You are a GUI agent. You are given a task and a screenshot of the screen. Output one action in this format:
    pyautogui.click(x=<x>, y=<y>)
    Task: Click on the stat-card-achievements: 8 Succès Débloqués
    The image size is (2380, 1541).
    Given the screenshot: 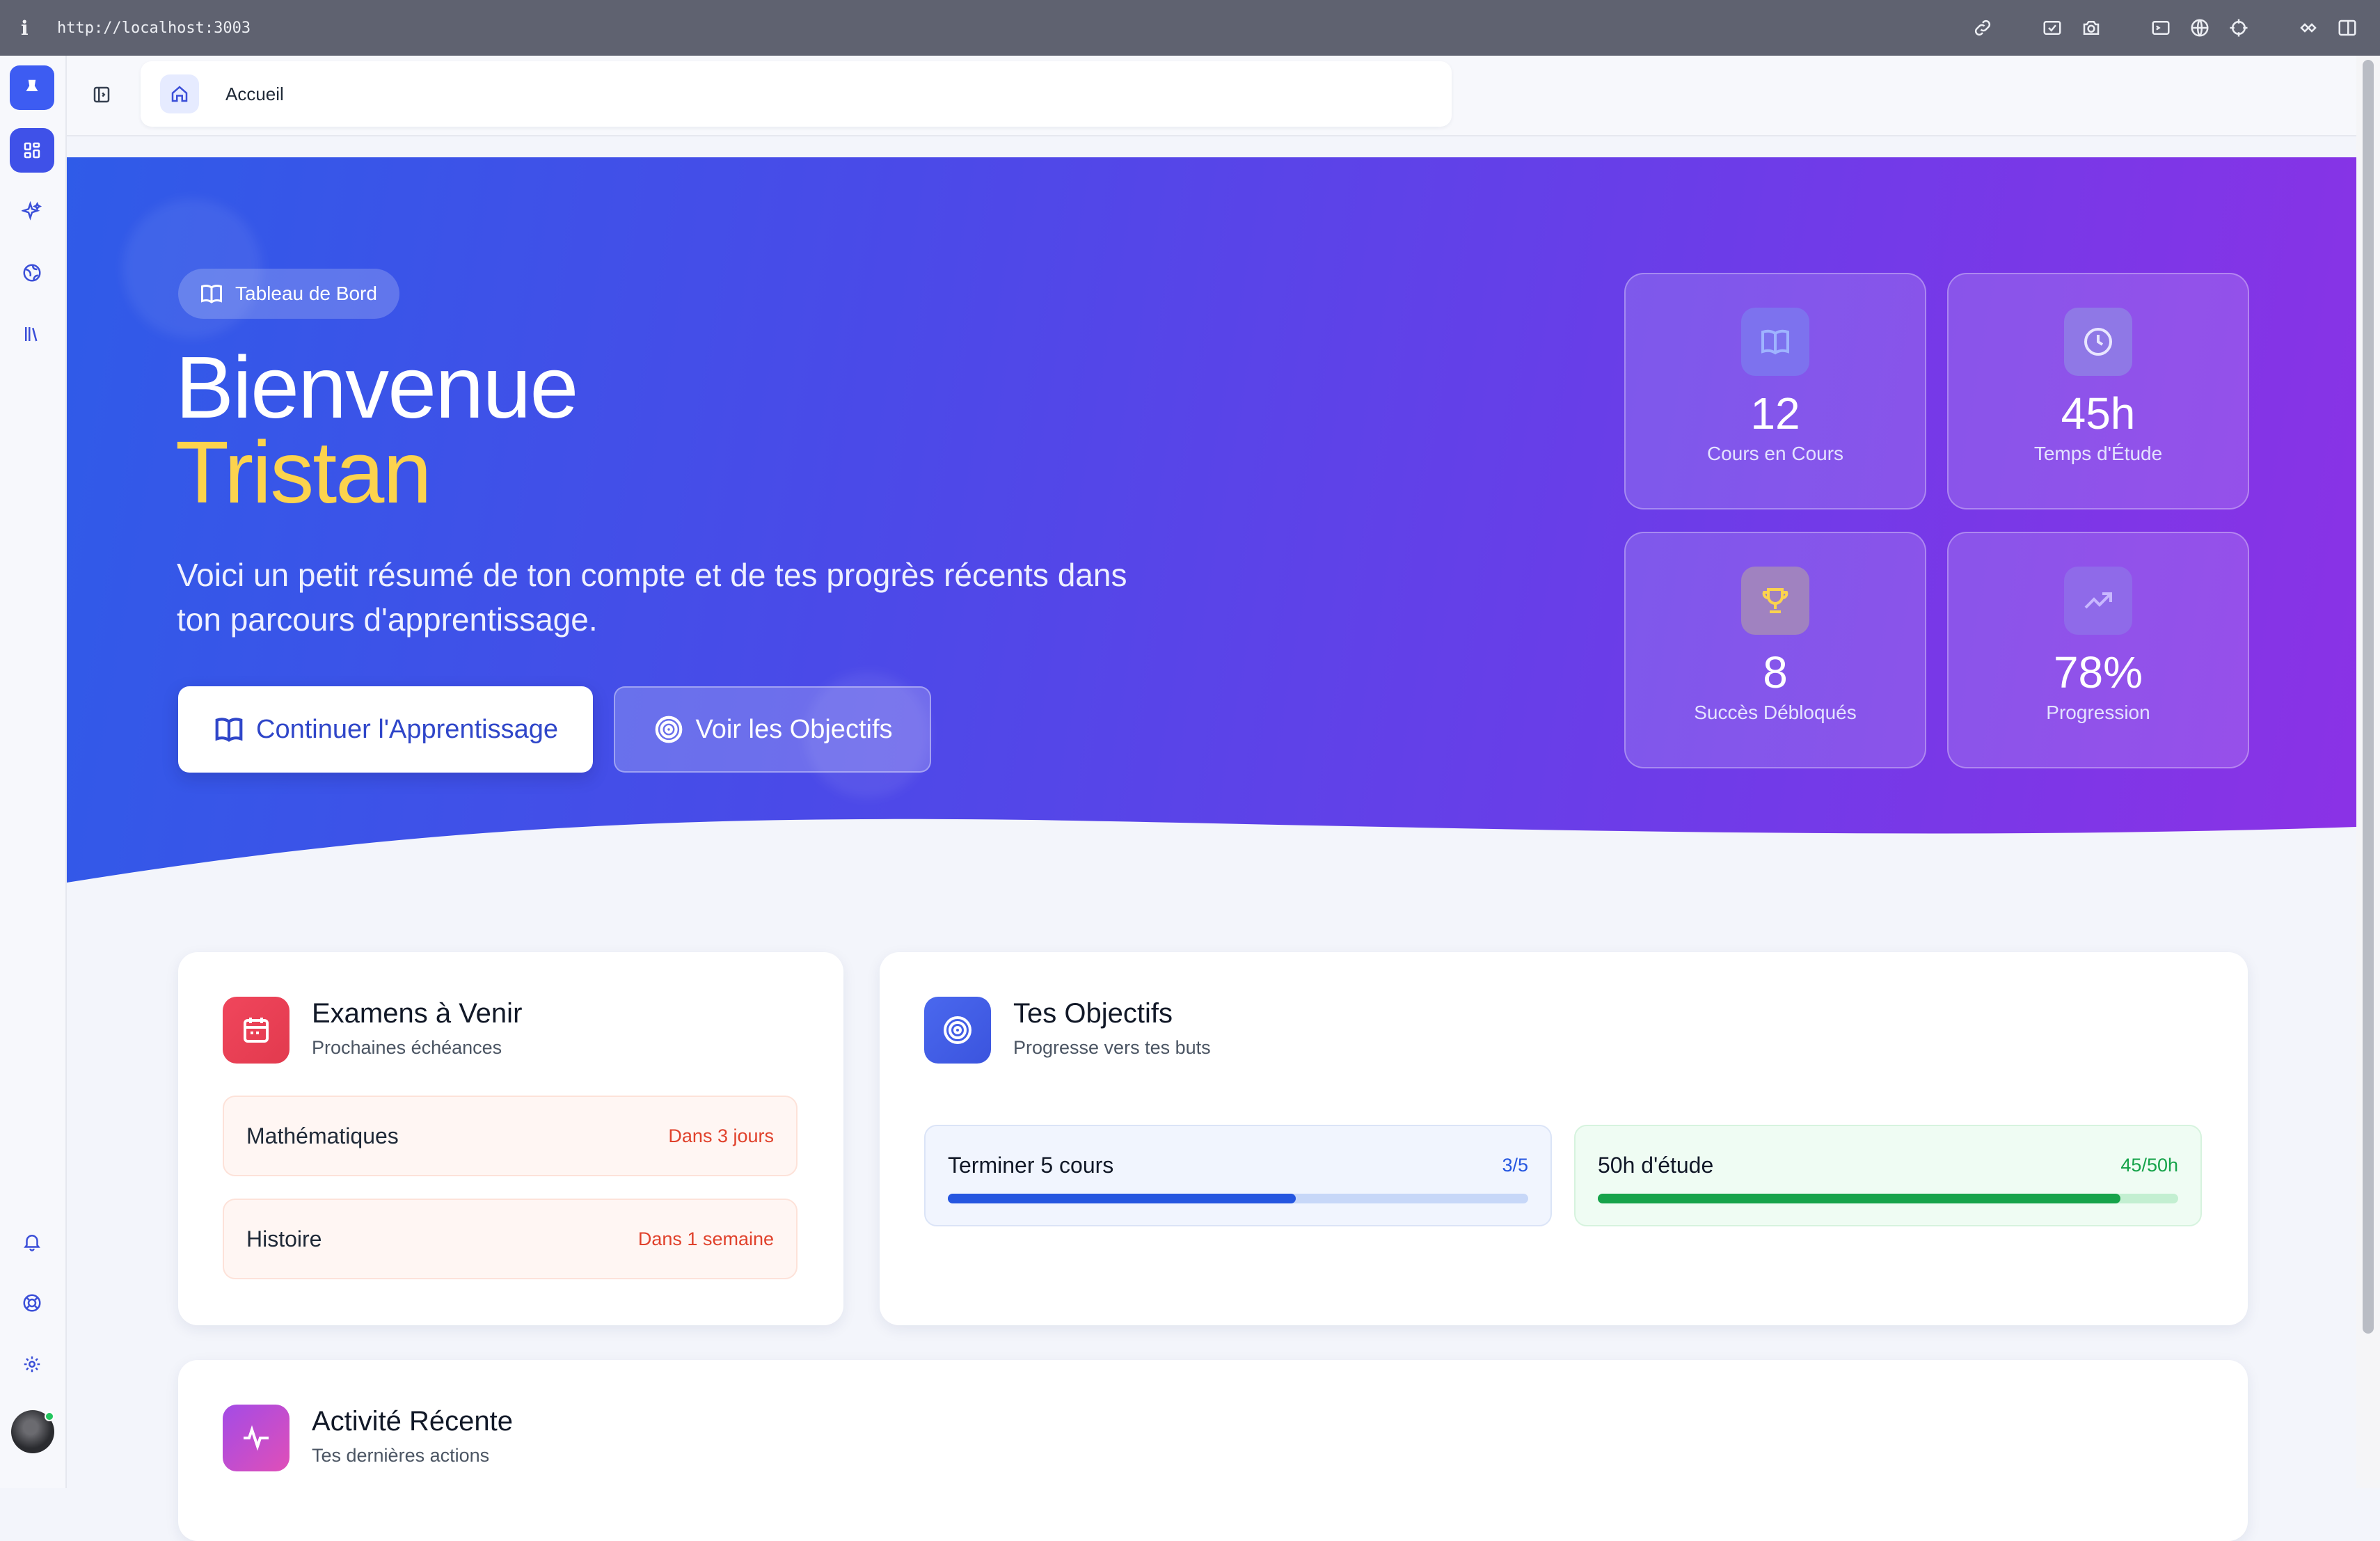 What is the action you would take?
    pyautogui.click(x=1775, y=650)
    